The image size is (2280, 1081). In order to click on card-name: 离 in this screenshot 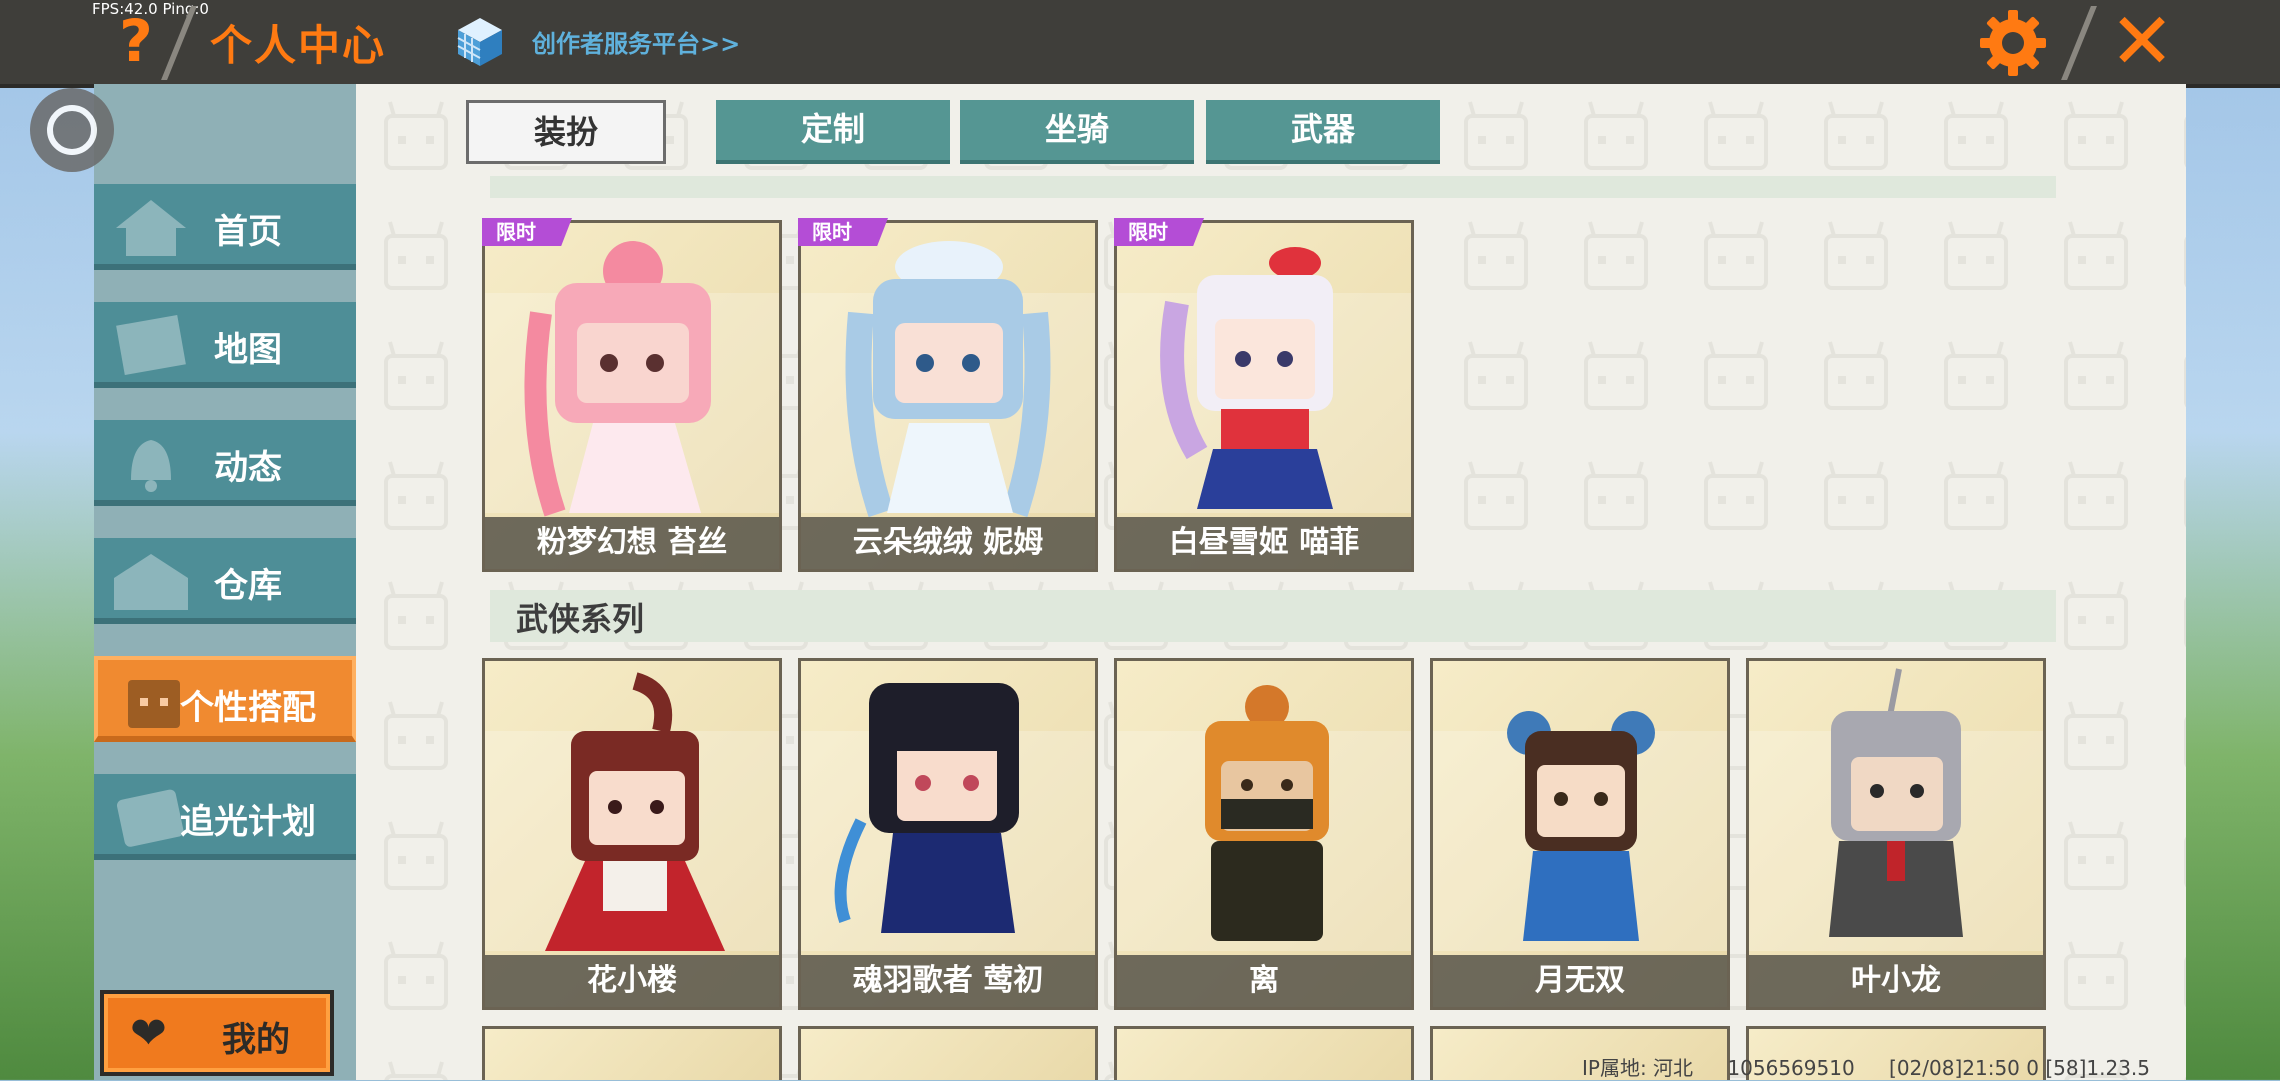, I will do `click(1264, 981)`.